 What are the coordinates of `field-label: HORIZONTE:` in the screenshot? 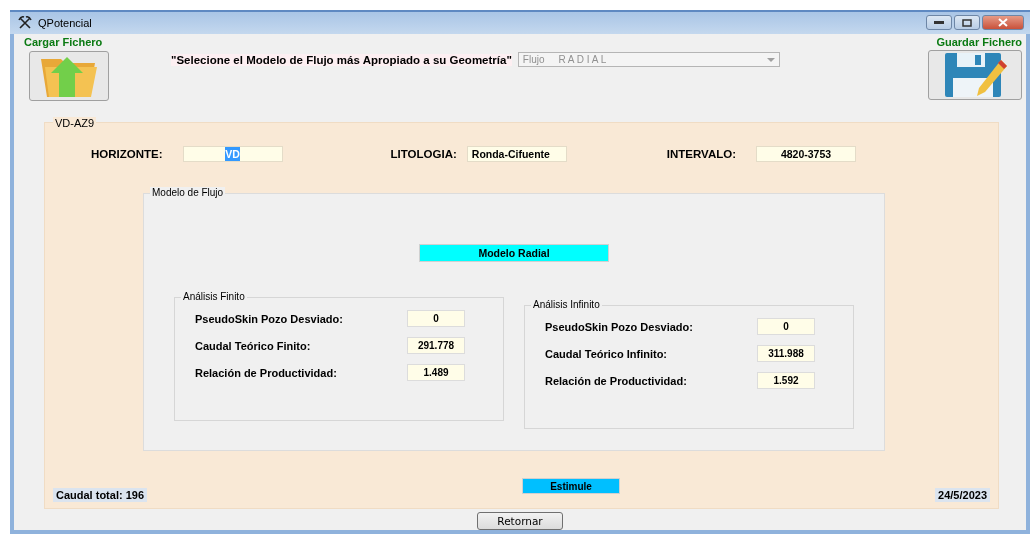 It's located at (127, 154).